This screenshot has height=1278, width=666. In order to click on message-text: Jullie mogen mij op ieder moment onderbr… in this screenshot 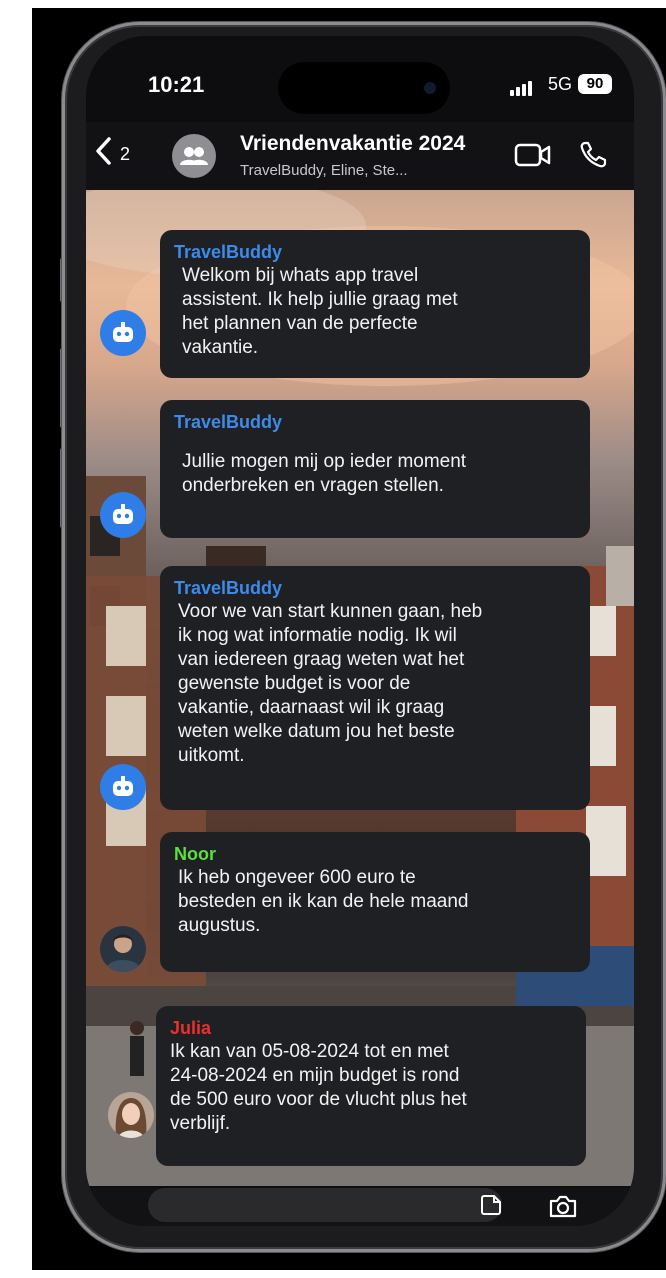, I will do `click(324, 473)`.